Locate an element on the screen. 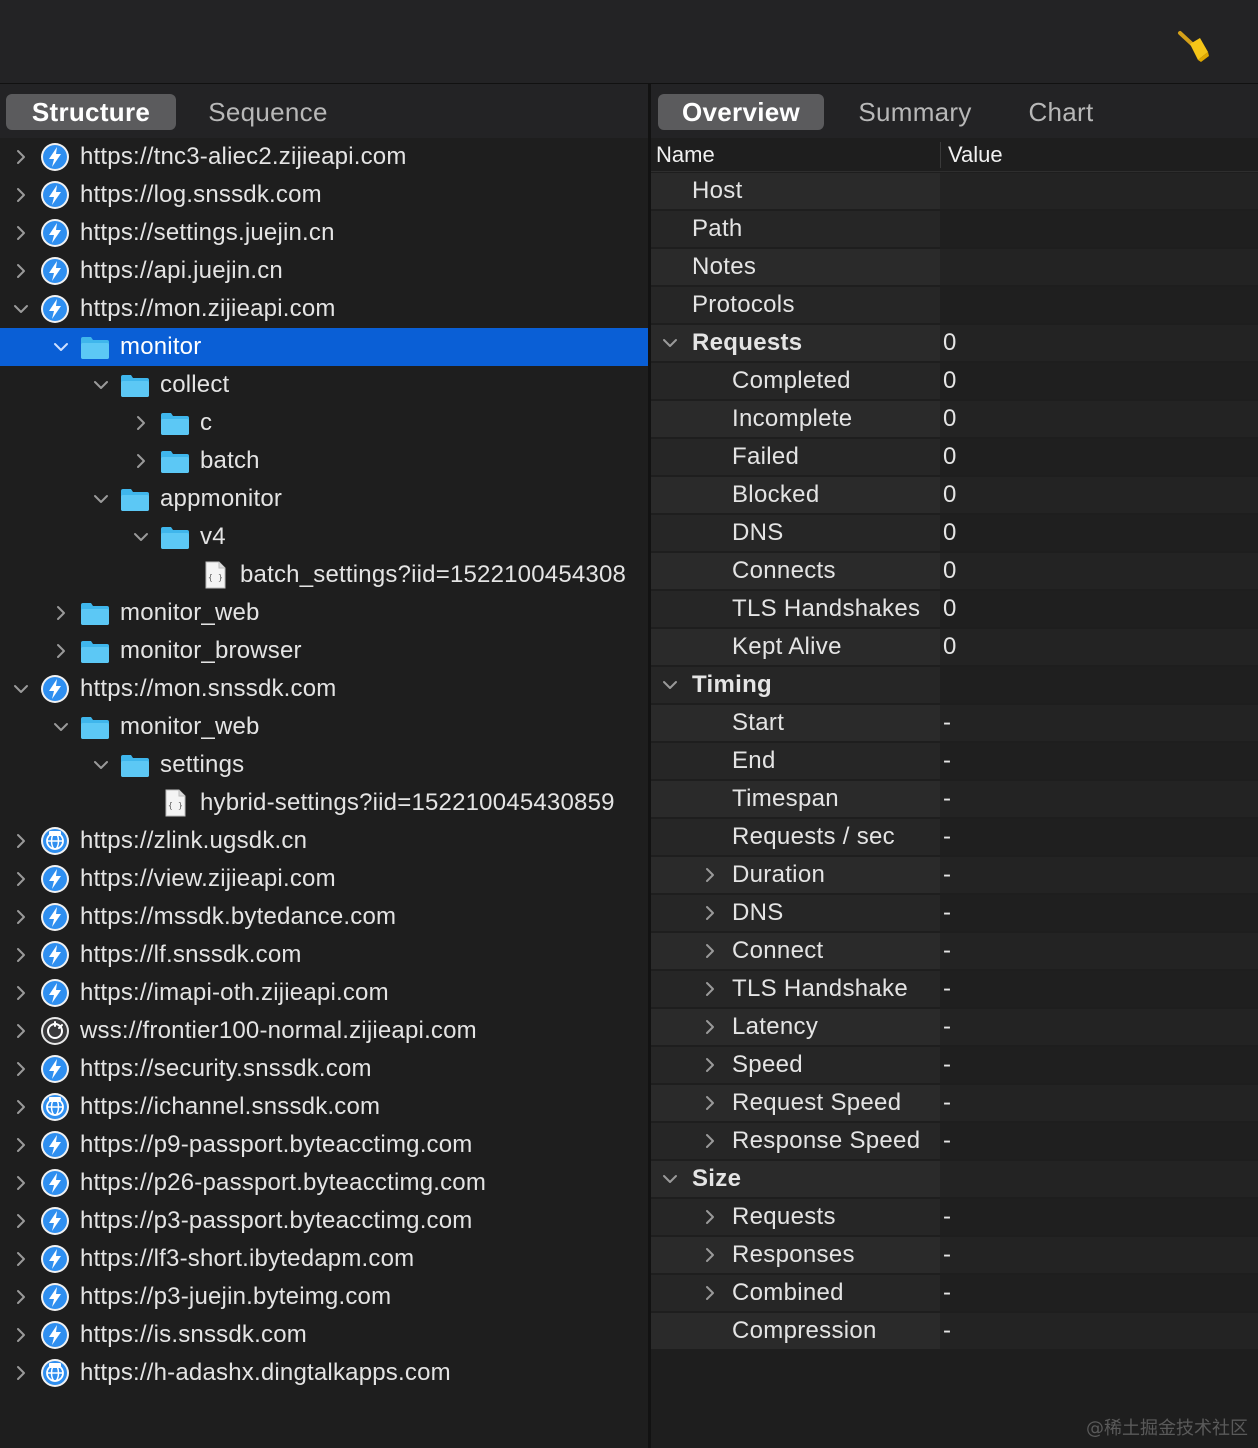 The height and width of the screenshot is (1448, 1258). tree-row: https://api.juejin.cn is located at coordinates (324, 271).